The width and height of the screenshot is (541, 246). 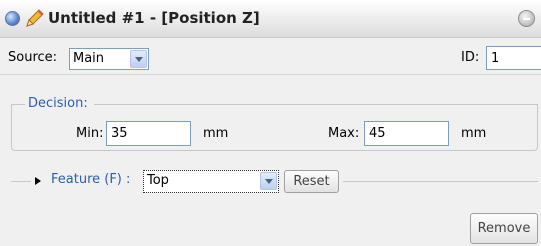 I want to click on source-label: Source:, so click(x=33, y=57).